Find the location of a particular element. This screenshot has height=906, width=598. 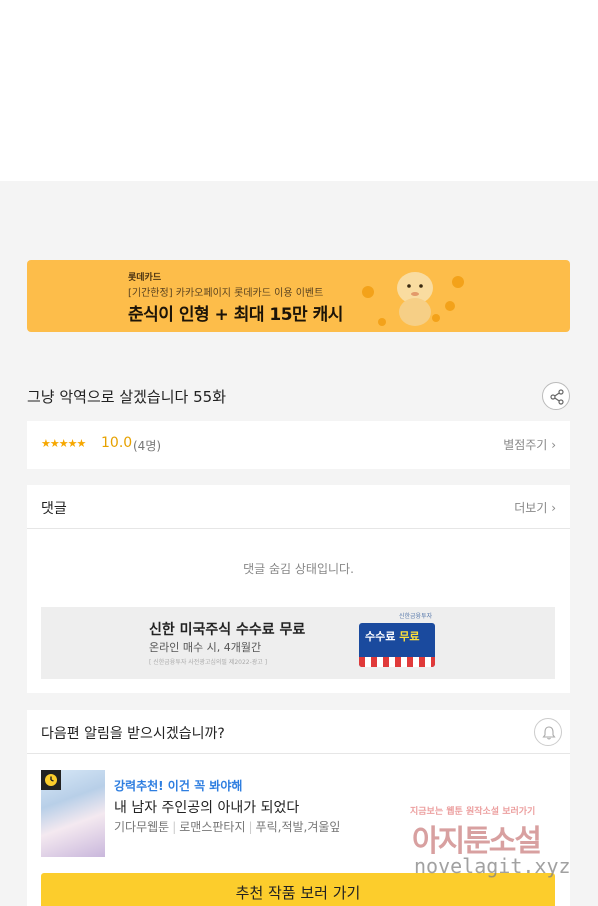

clock-icon is located at coordinates (51, 780).